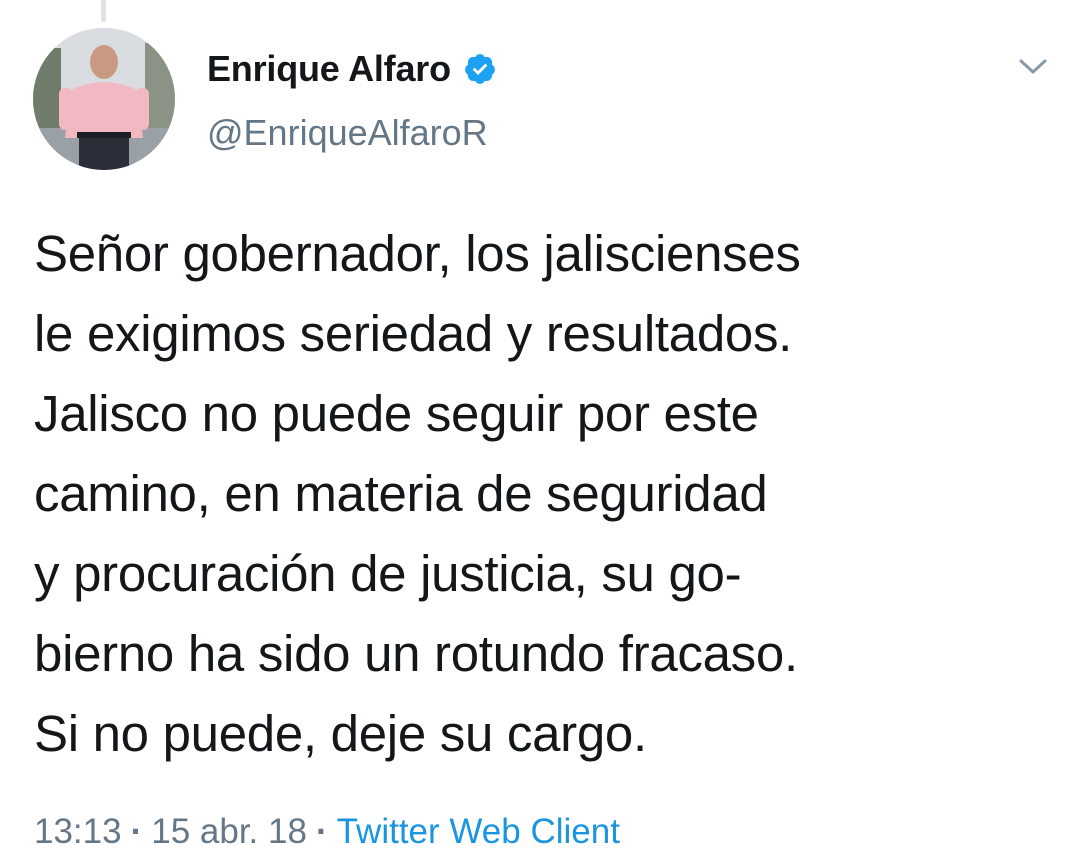 This screenshot has width=1080, height=868. Describe the element at coordinates (1033, 66) in the screenshot. I see `chevron-down-icon` at that location.